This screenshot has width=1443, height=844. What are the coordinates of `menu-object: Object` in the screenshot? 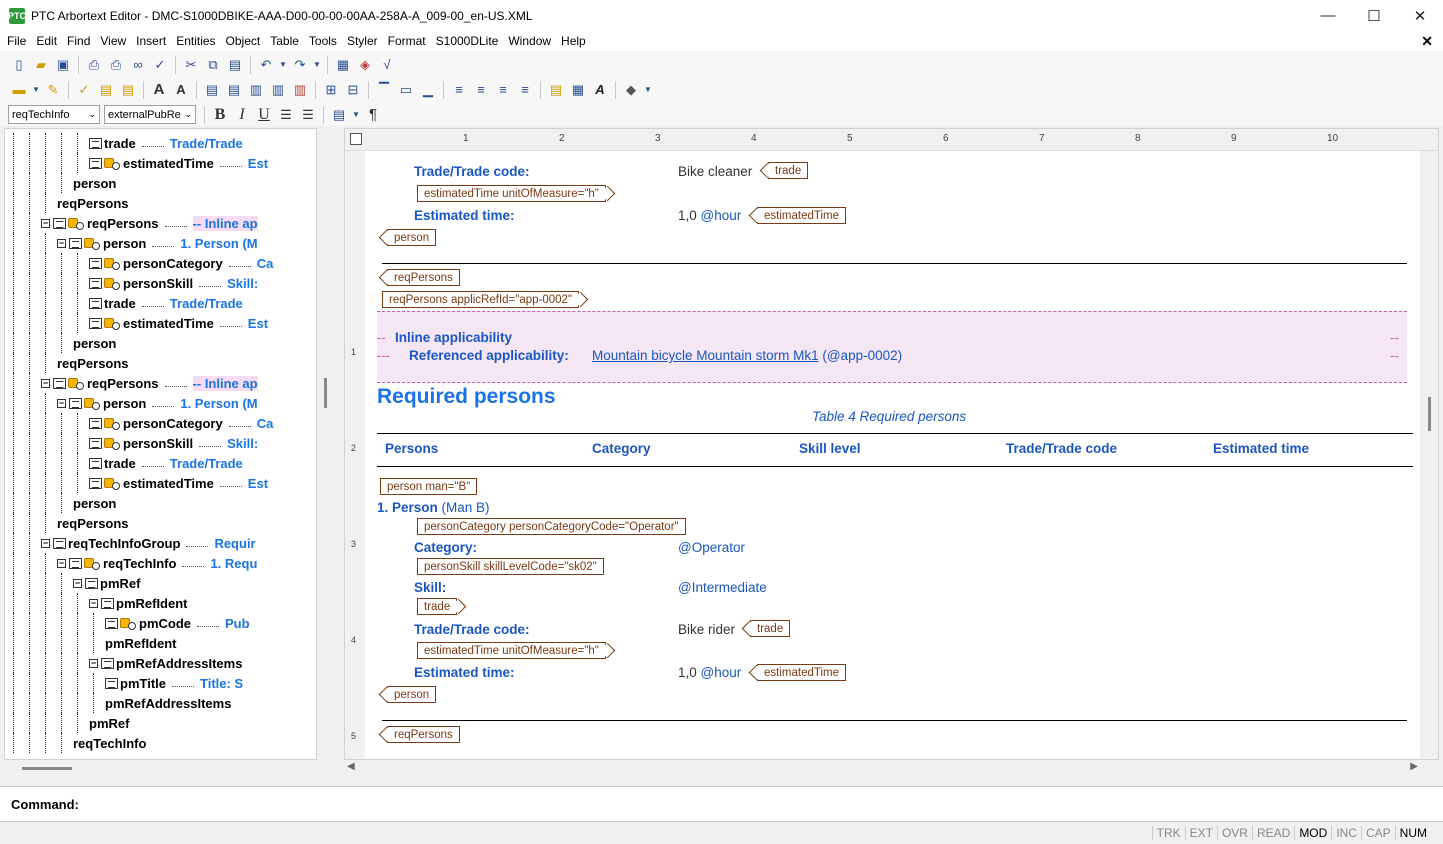 It's located at (243, 41).